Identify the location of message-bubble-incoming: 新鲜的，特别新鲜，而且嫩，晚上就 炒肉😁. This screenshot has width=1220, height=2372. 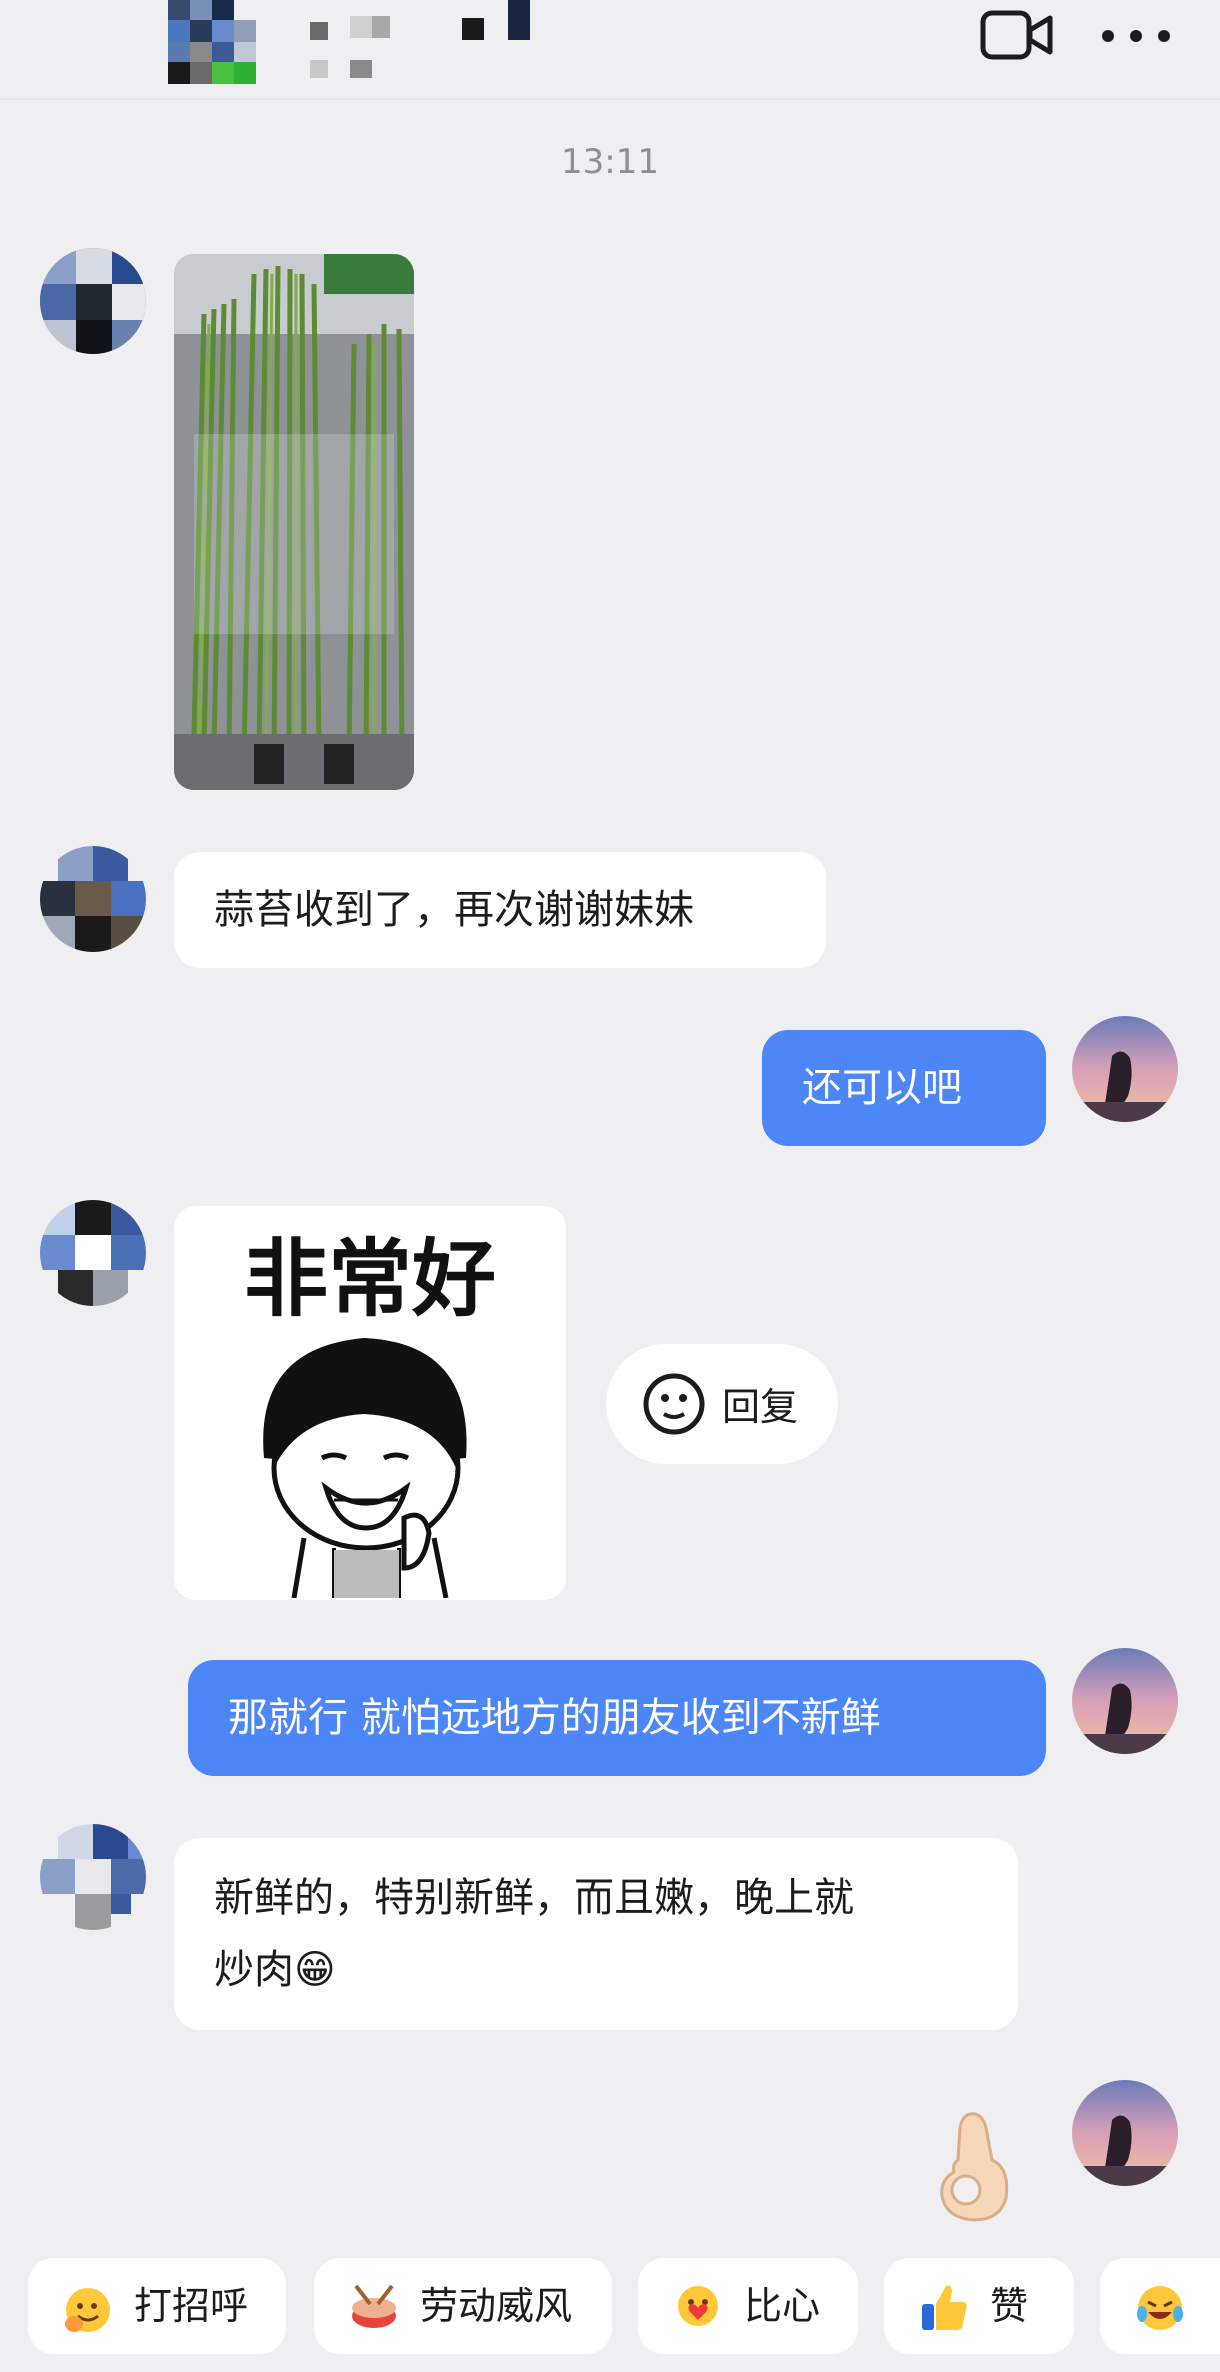
(596, 1934).